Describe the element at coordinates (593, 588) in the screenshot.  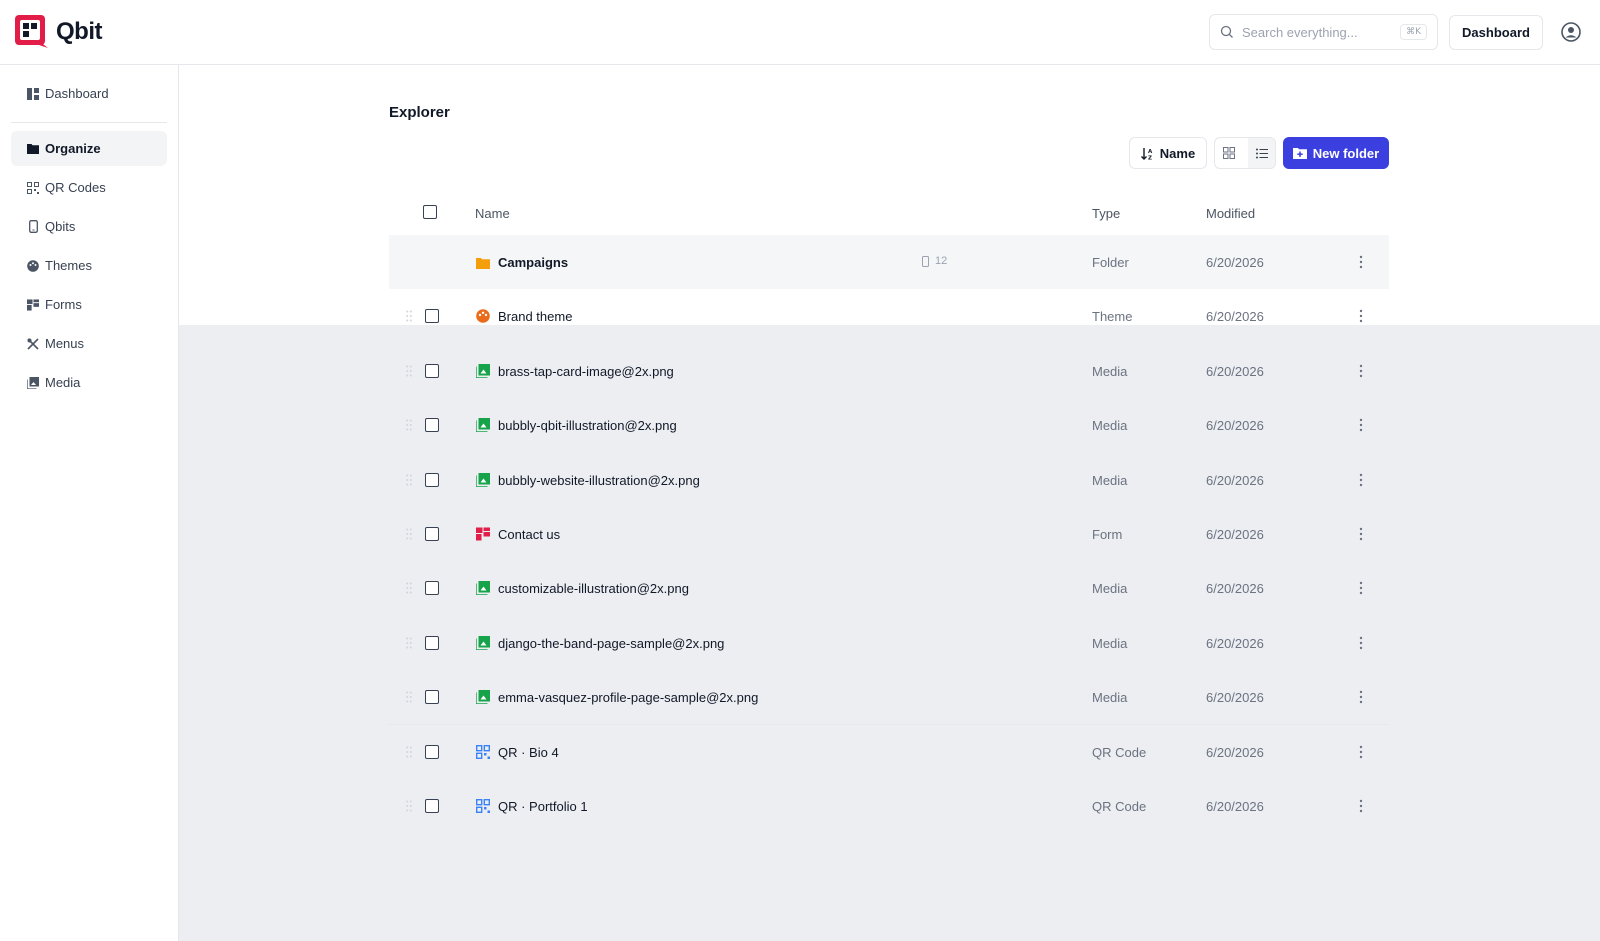
I see `row-name: customizable-illustration@2x.png` at that location.